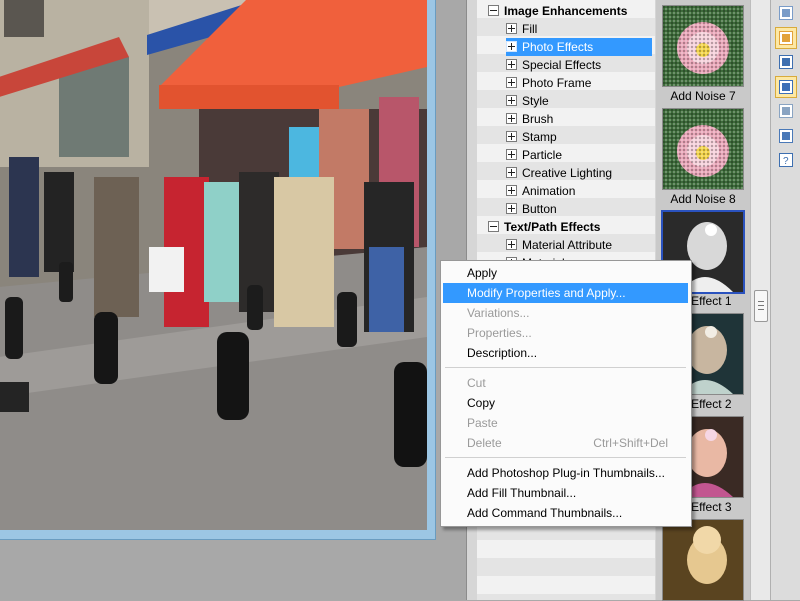  Describe the element at coordinates (565, 423) in the screenshot. I see `menu-item-paste: Paste` at that location.